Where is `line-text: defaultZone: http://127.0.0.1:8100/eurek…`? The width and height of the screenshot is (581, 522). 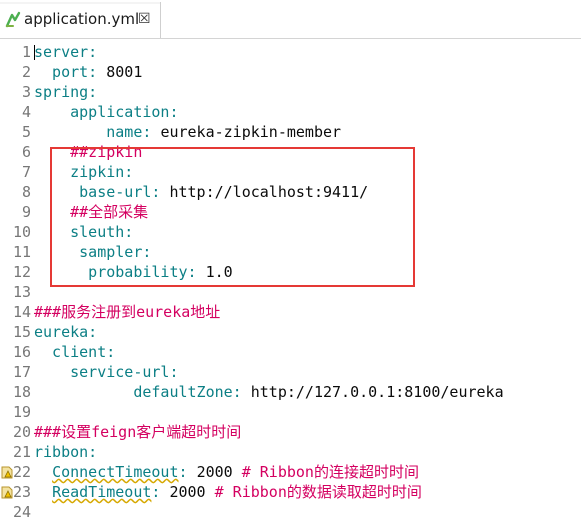 line-text: defaultZone: http://127.0.0.1:8100/eurek… is located at coordinates (269, 392).